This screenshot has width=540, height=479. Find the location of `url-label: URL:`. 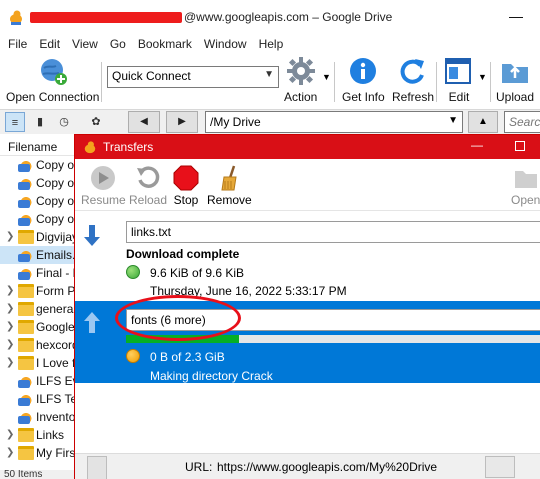

url-label: URL: is located at coordinates (199, 467).